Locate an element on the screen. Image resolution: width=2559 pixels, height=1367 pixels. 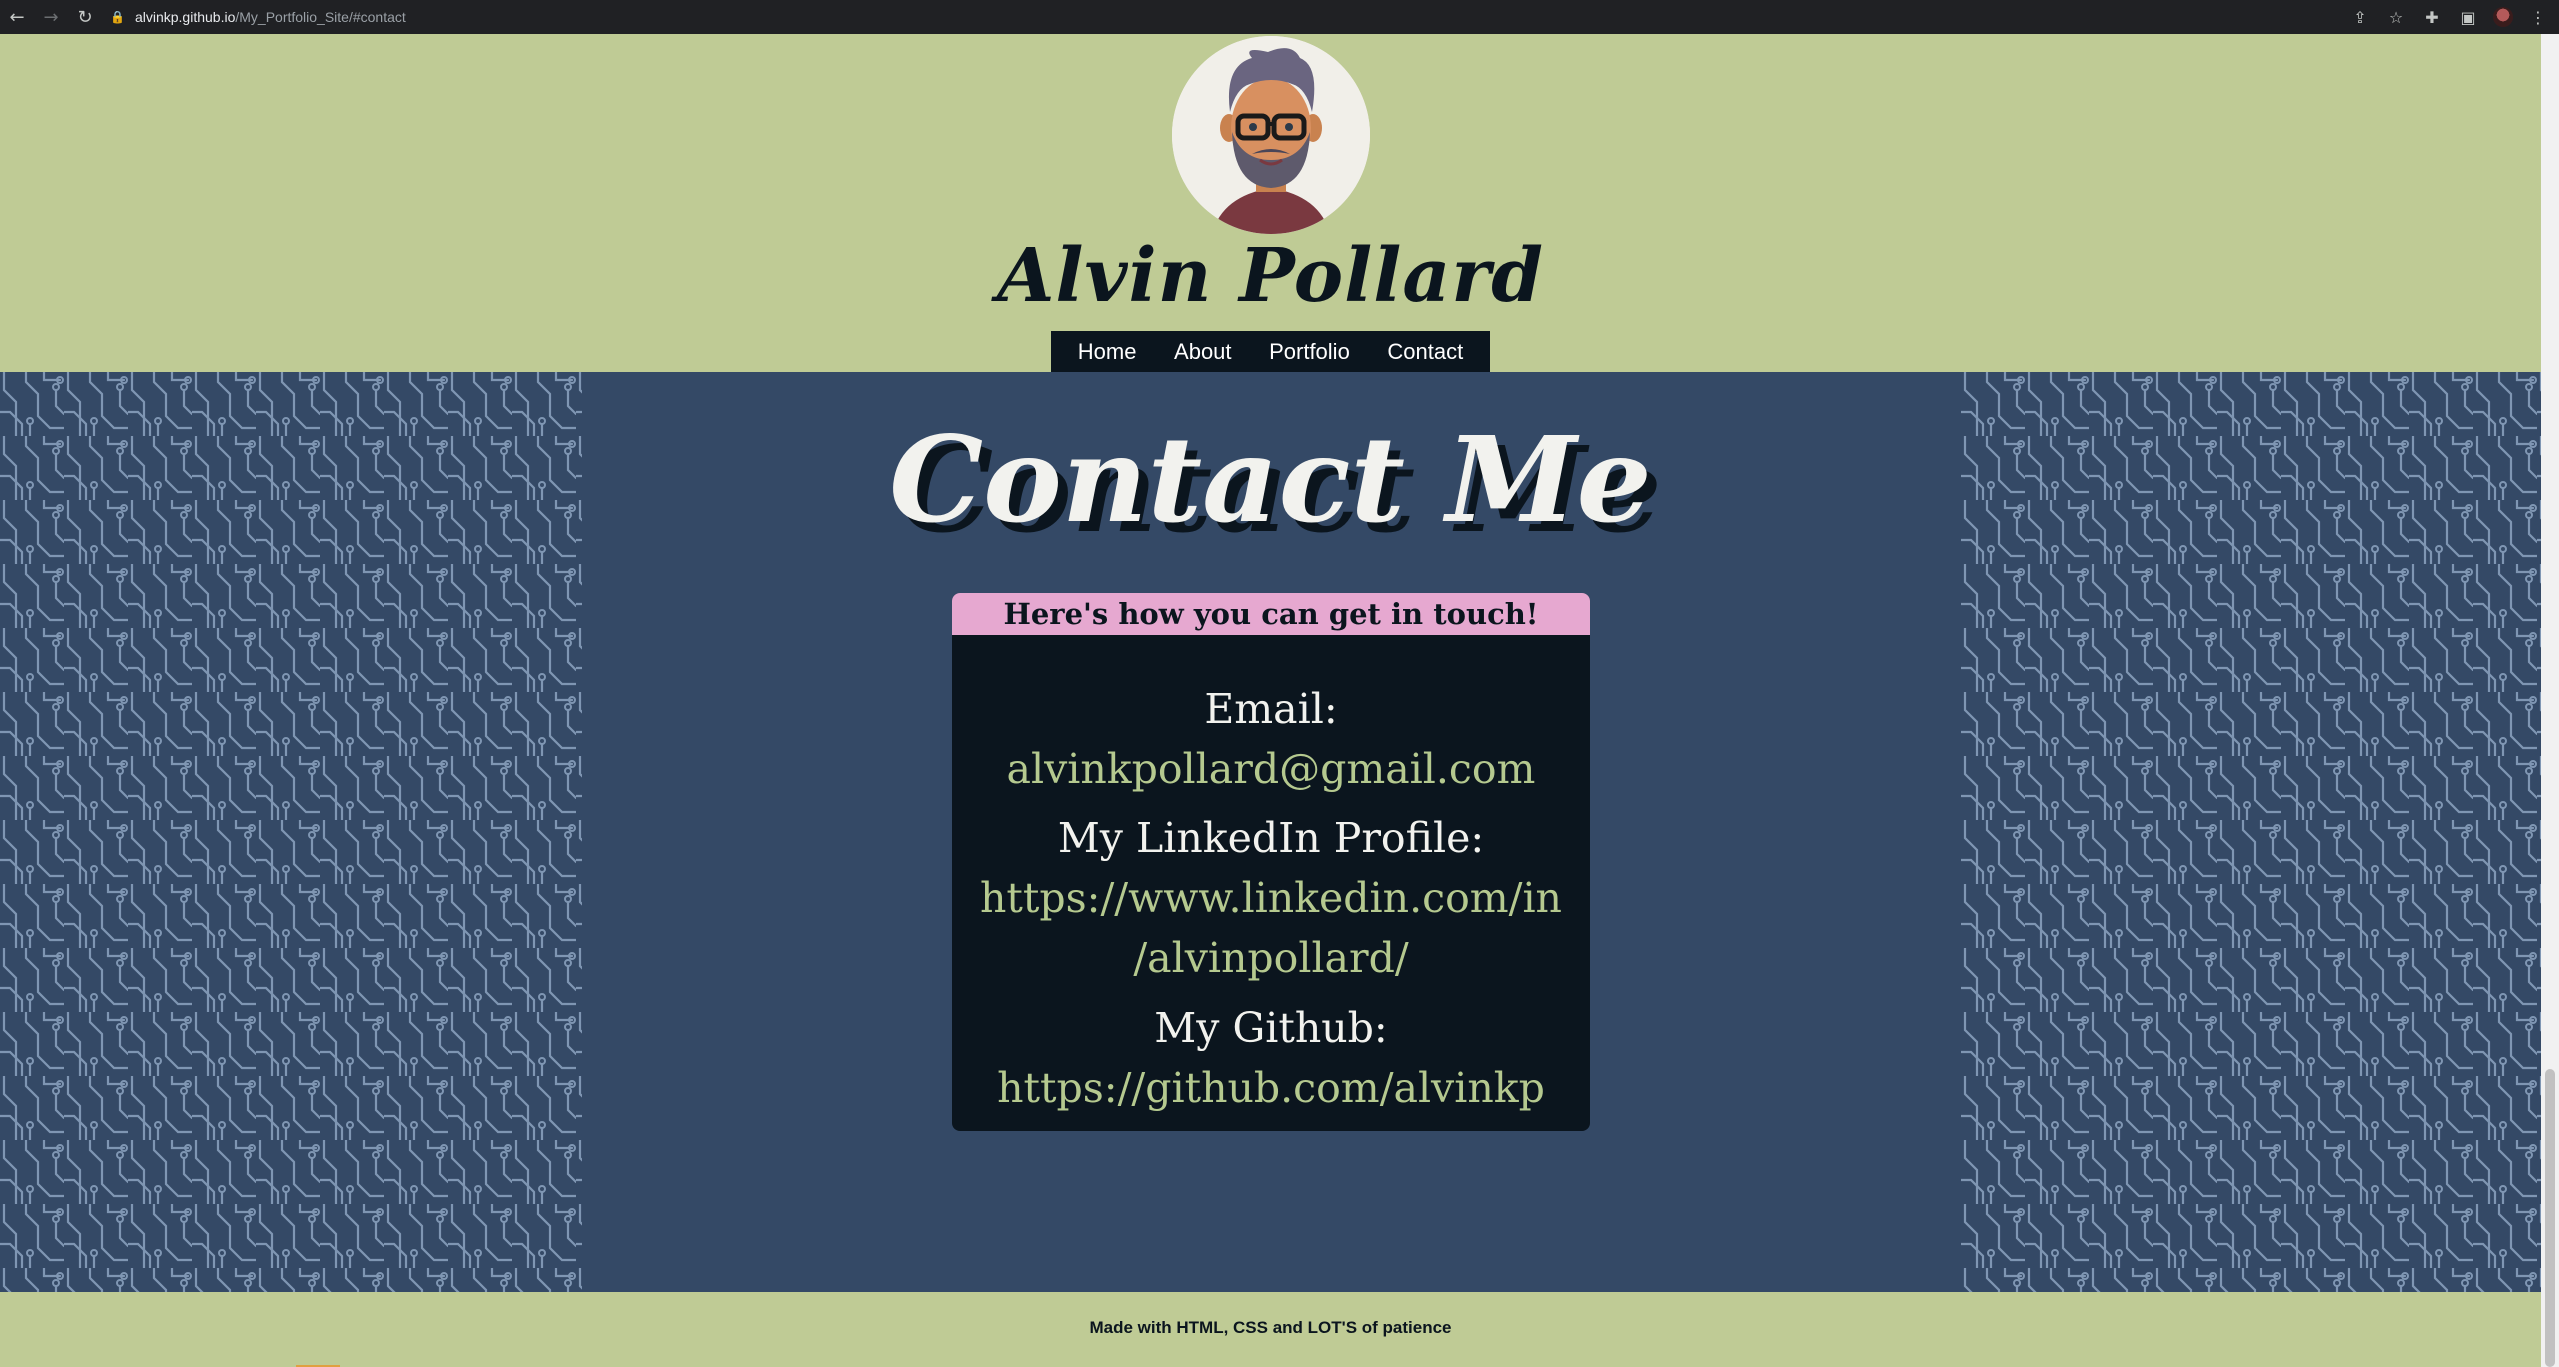
contact-heading: Contact Me is located at coordinates (1270, 479).